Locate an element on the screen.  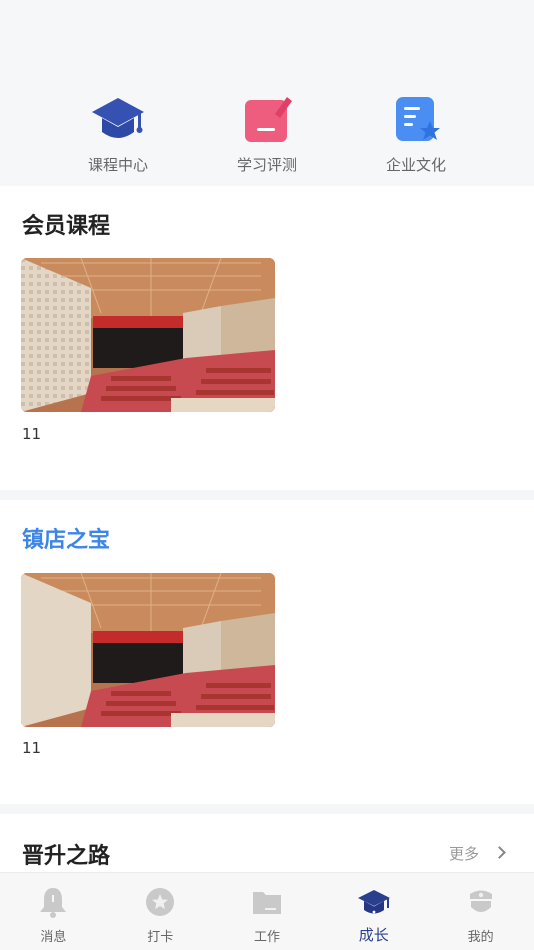
tab-label: 我的 is located at coordinates (480, 937).